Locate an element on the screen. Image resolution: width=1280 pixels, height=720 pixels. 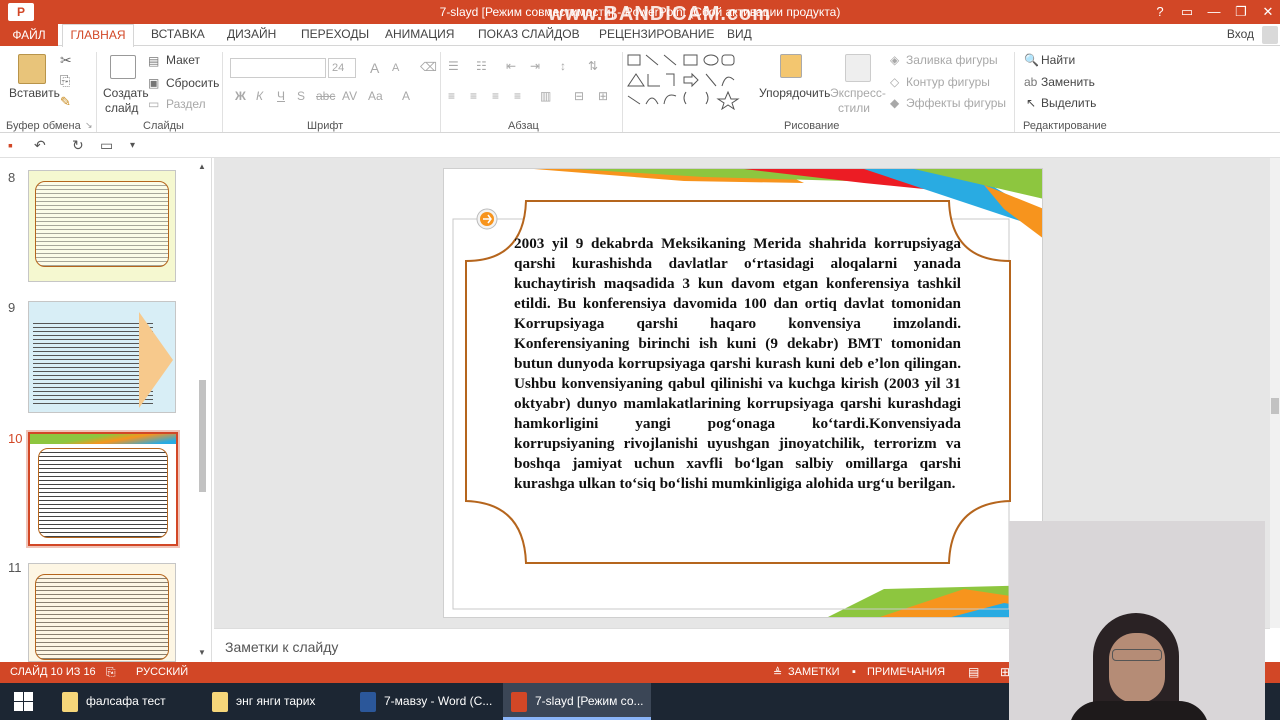
reset-button: Сбросить is located at coordinates (192, 83).